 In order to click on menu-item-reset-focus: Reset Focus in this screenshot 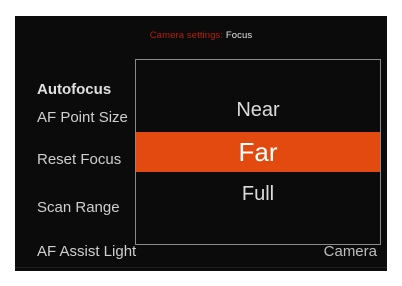, I will do `click(79, 159)`.